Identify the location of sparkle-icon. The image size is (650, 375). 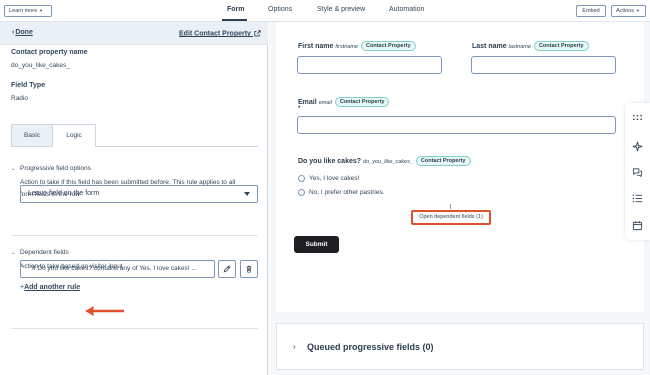
(637, 146).